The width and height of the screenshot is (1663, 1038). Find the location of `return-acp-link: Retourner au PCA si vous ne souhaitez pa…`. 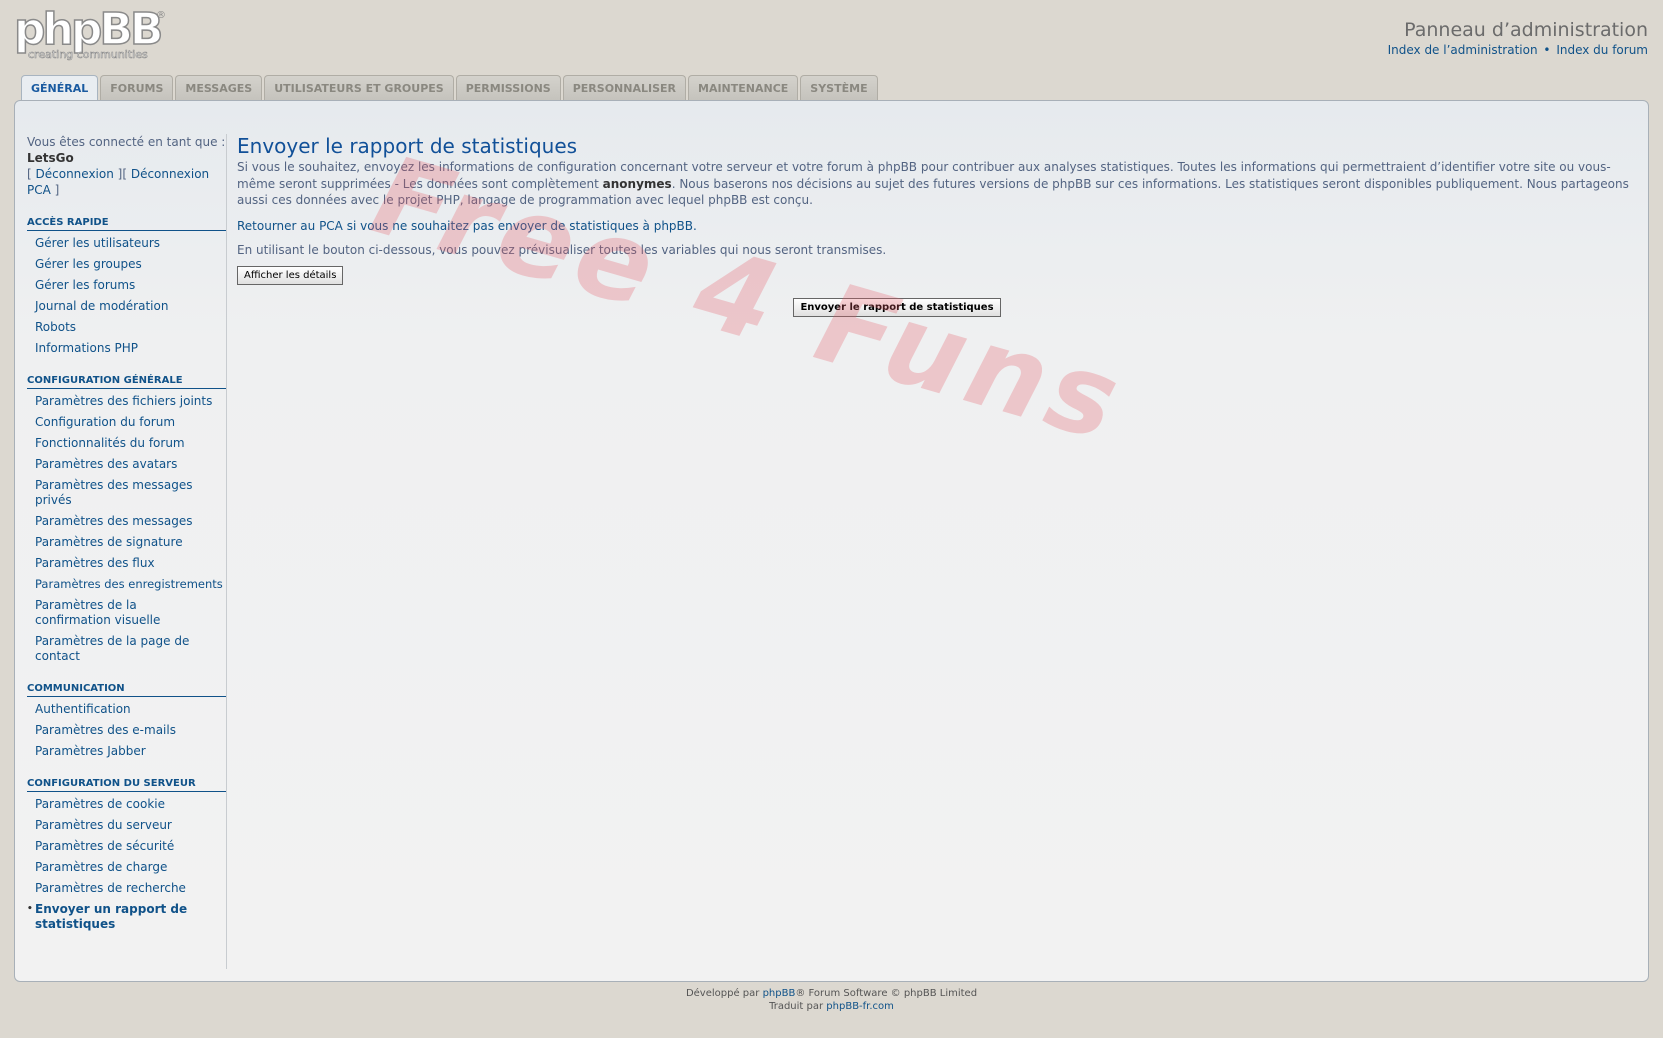

return-acp-link: Retourner au PCA si vous ne souhaitez pa… is located at coordinates (467, 226).